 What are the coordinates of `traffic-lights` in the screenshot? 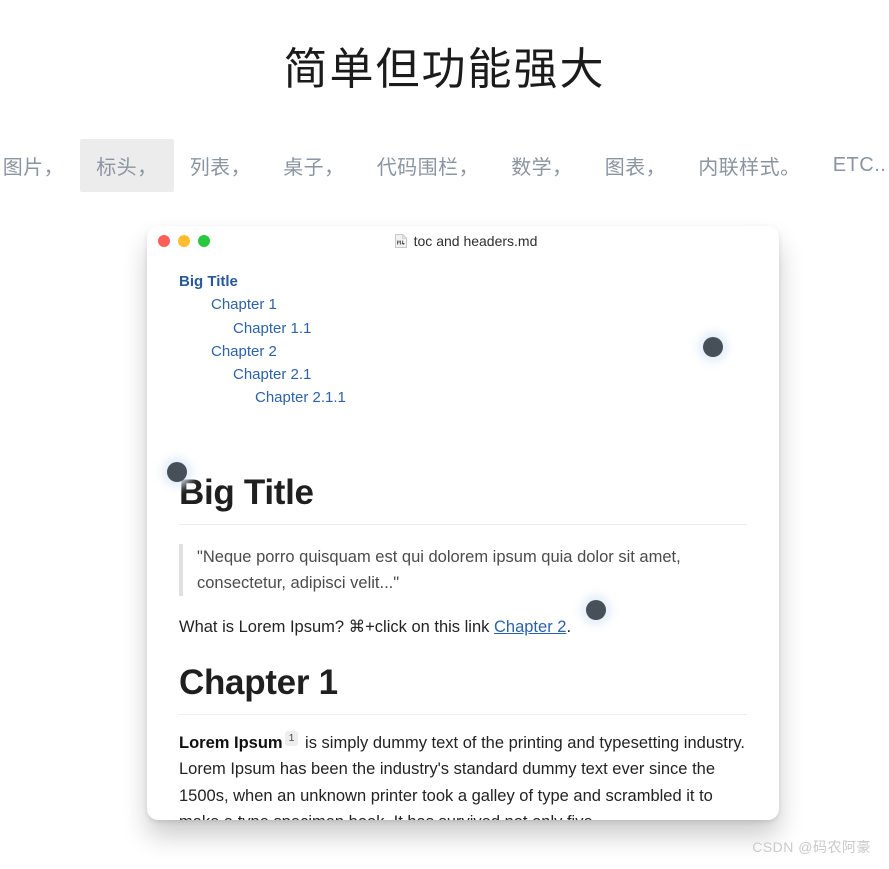 It's located at (184, 241).